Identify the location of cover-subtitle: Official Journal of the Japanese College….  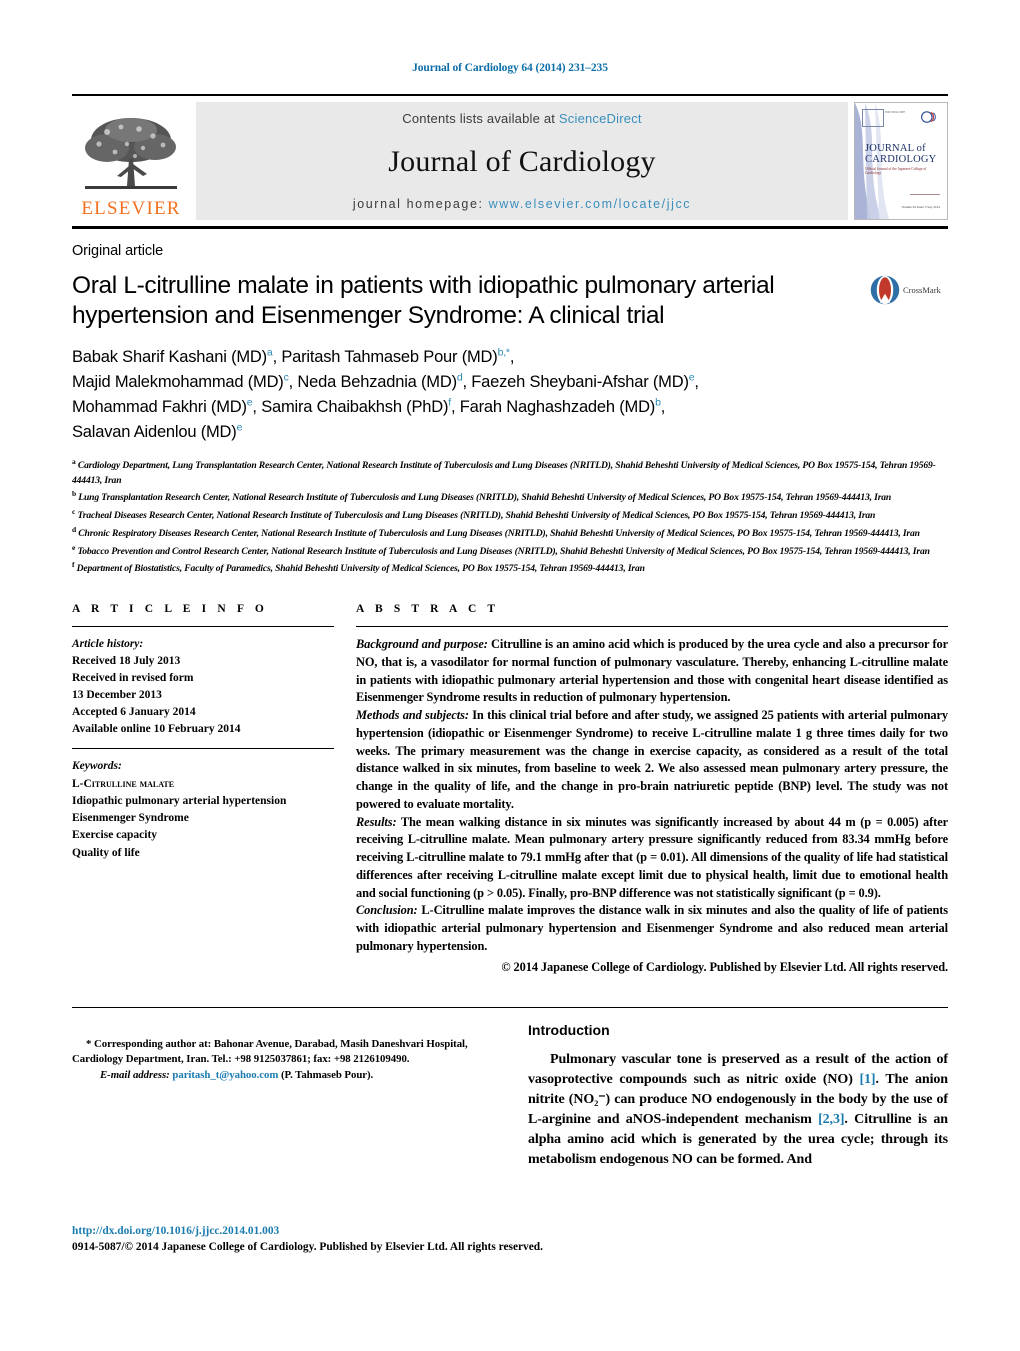
(896, 171).